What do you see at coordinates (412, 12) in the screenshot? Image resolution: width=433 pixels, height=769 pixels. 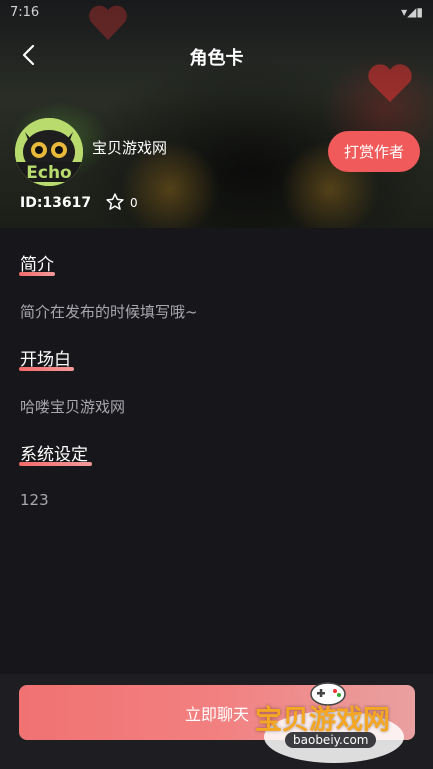 I see `status-icons: ▾◢▮` at bounding box center [412, 12].